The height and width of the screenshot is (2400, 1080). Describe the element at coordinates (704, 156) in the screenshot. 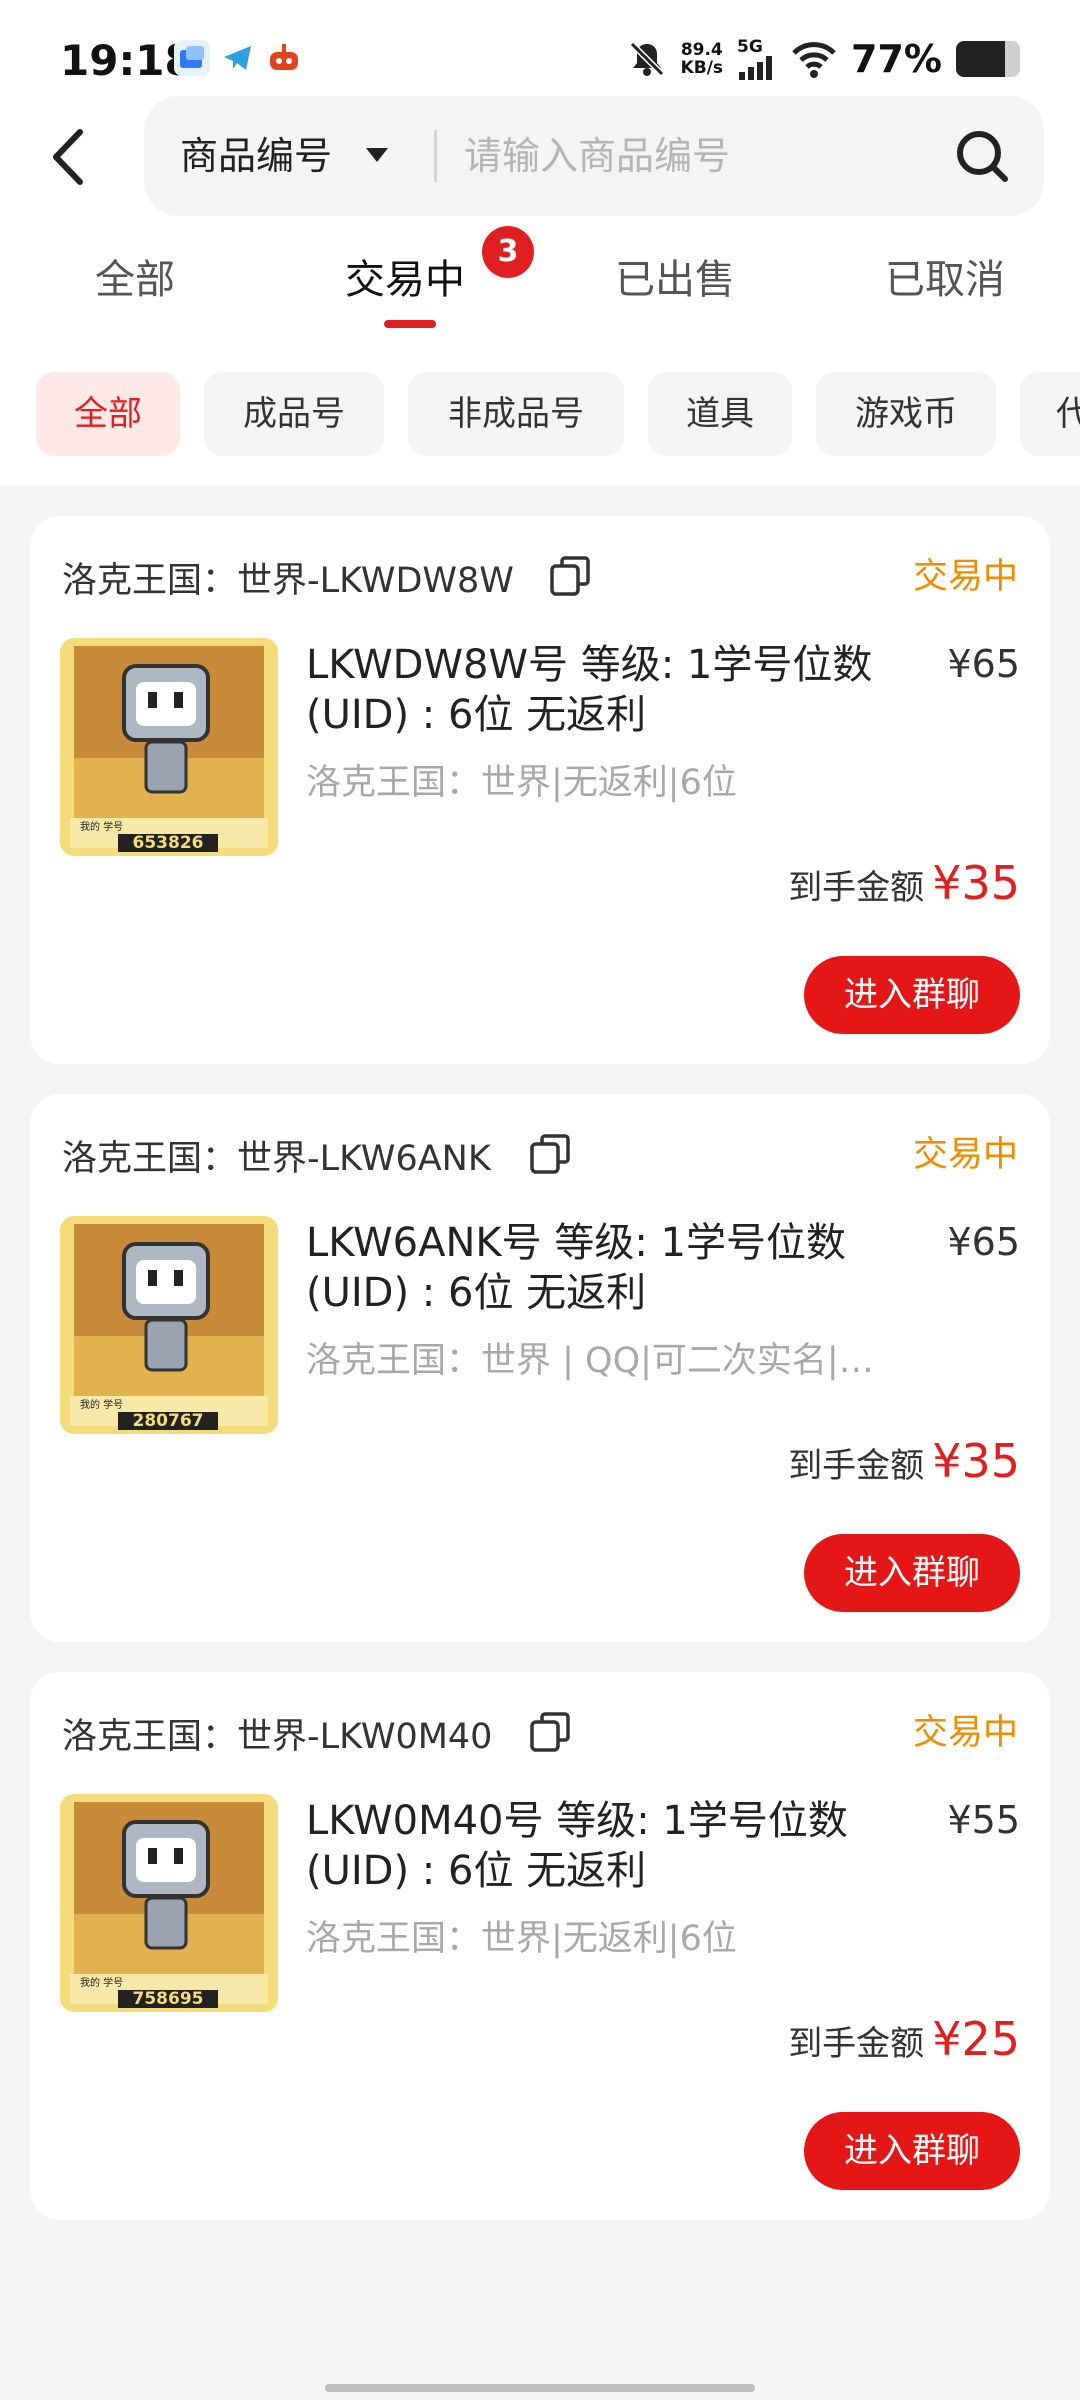

I see `search-input` at that location.